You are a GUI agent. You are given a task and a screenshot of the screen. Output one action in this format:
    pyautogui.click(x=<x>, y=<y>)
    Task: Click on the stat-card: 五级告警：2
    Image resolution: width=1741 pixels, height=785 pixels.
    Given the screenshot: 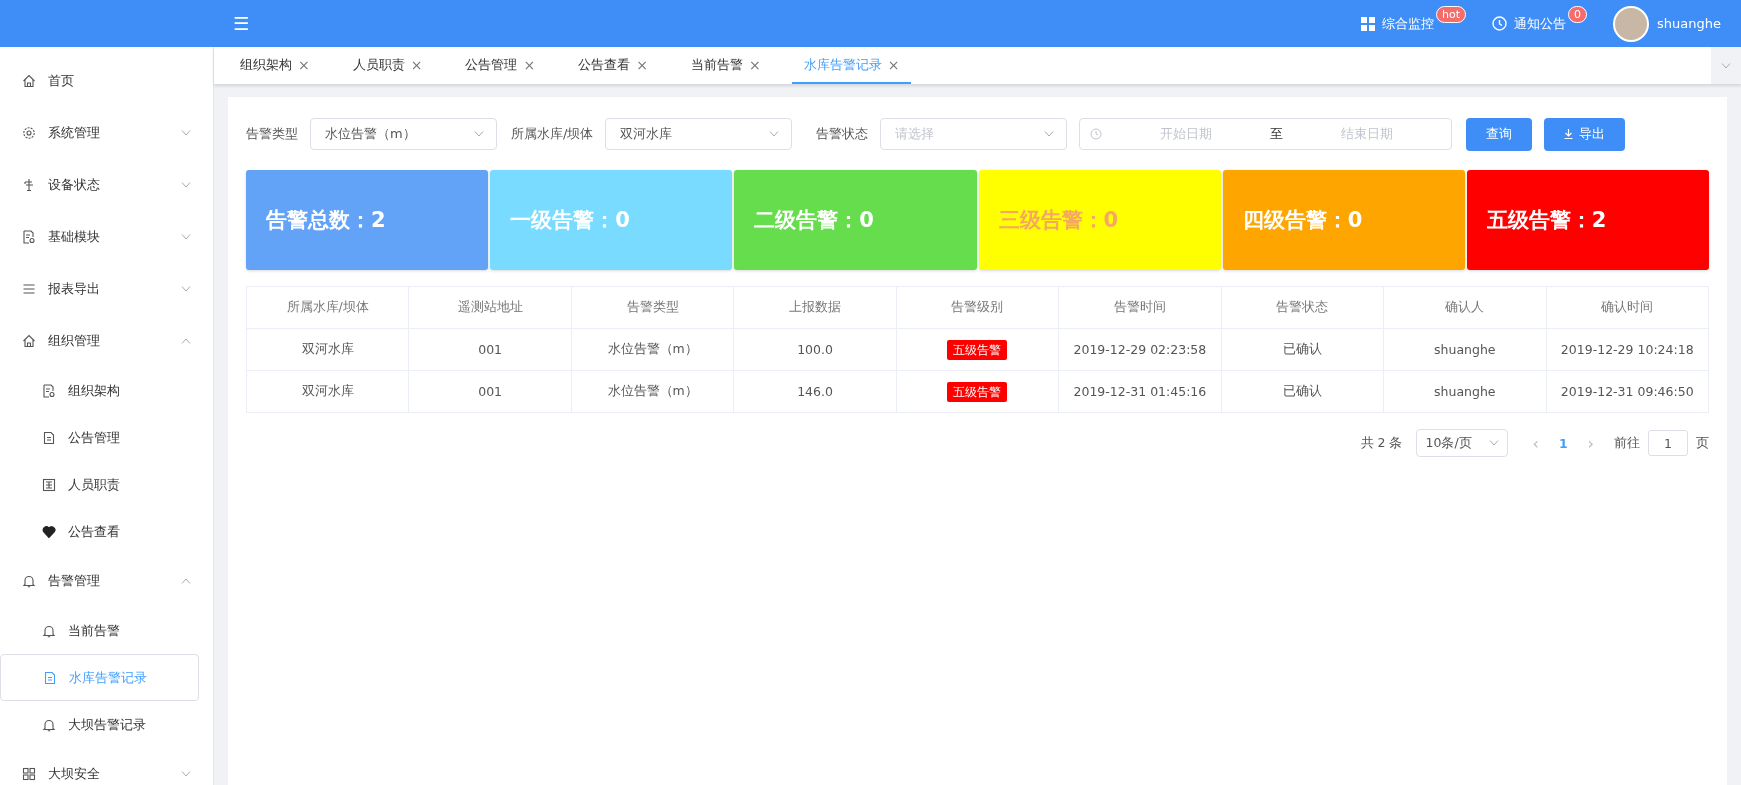 What is the action you would take?
    pyautogui.click(x=1588, y=220)
    